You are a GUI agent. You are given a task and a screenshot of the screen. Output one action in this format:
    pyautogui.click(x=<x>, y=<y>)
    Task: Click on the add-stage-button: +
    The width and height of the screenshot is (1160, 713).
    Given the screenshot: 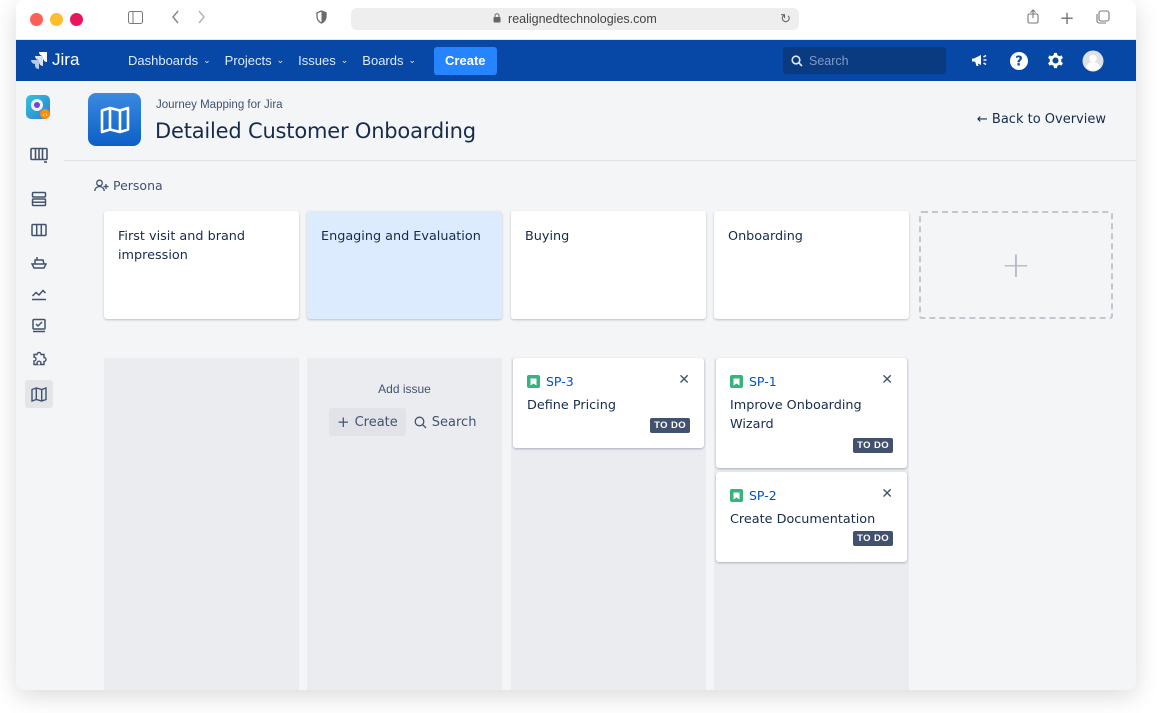 What is the action you would take?
    pyautogui.click(x=1016, y=265)
    